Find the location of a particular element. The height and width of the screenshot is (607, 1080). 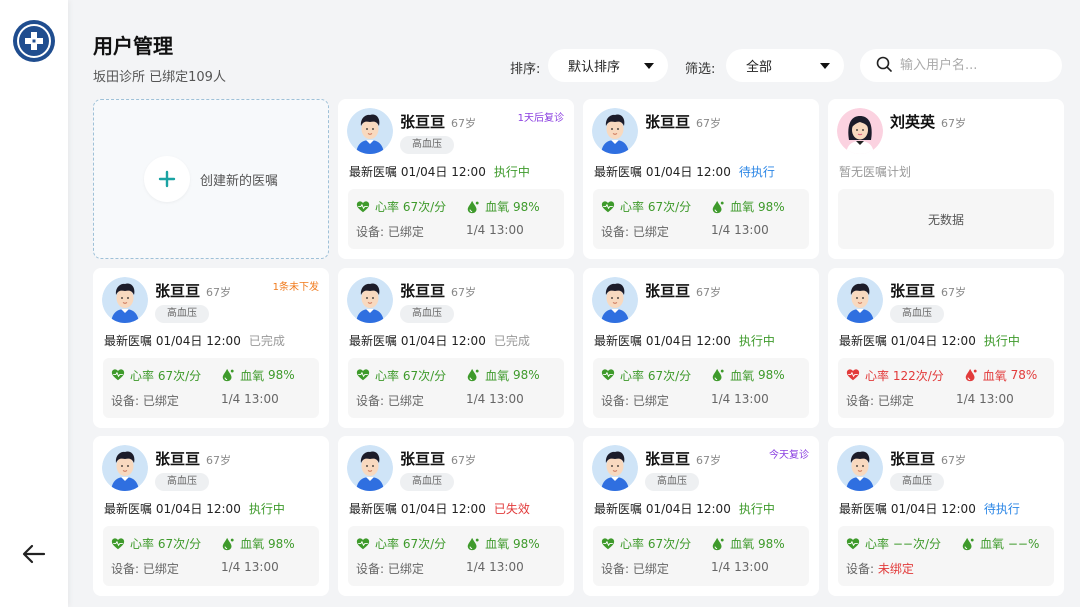

create-order-card: 创建新的医嘱 is located at coordinates (211, 179).